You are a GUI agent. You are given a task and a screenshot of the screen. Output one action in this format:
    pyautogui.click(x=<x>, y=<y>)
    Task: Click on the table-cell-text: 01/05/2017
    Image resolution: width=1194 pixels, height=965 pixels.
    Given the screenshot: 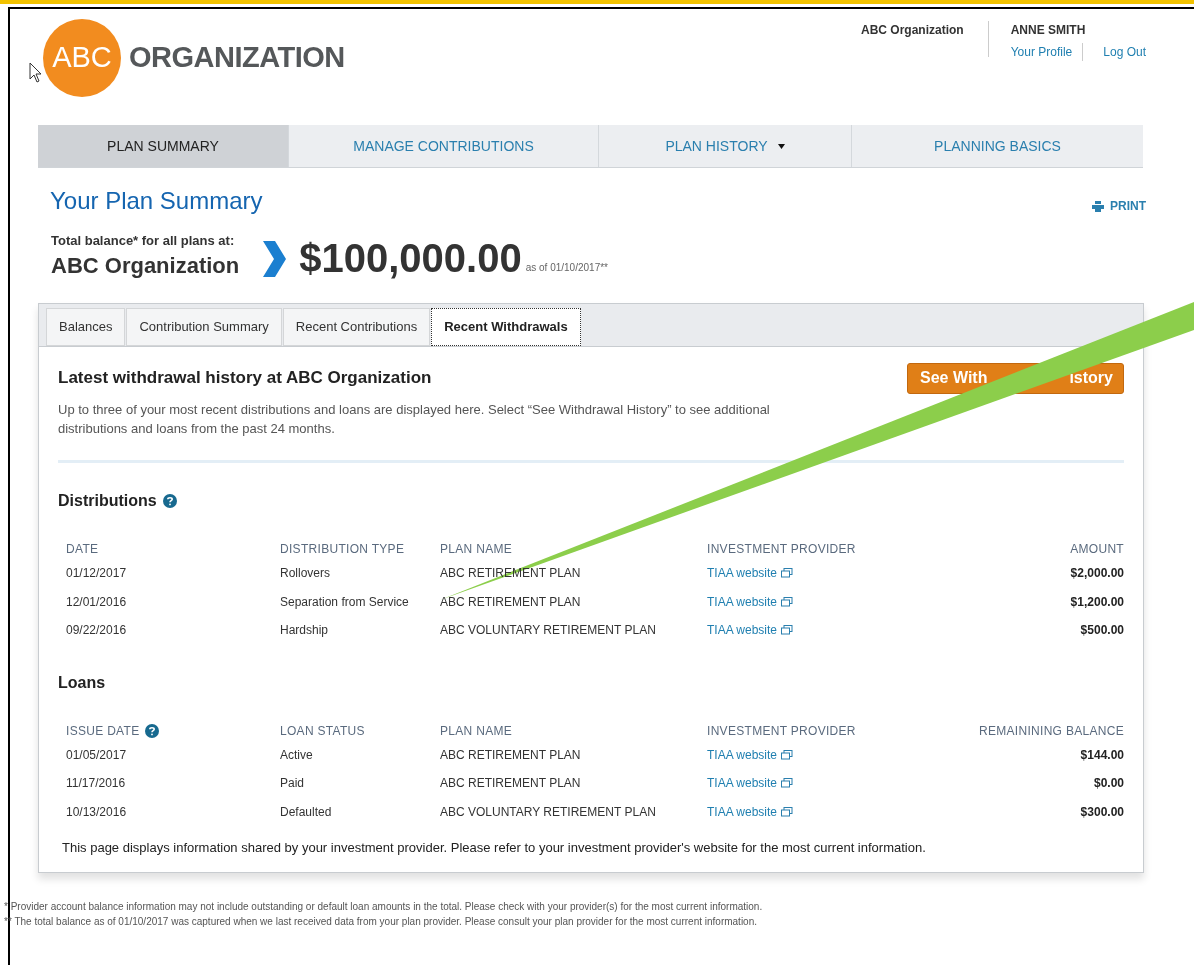 What is the action you would take?
    pyautogui.click(x=96, y=755)
    